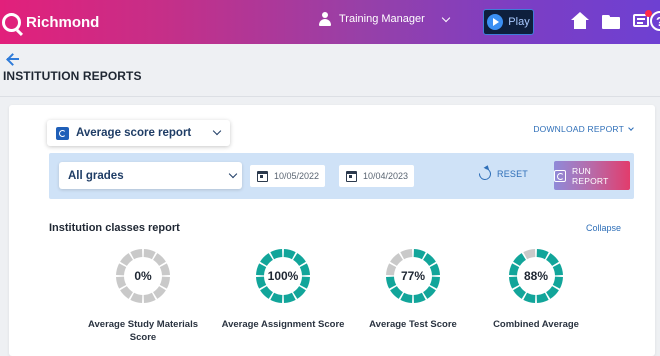 The width and height of the screenshot is (660, 356). I want to click on metric-label: Average Test Score, so click(413, 324).